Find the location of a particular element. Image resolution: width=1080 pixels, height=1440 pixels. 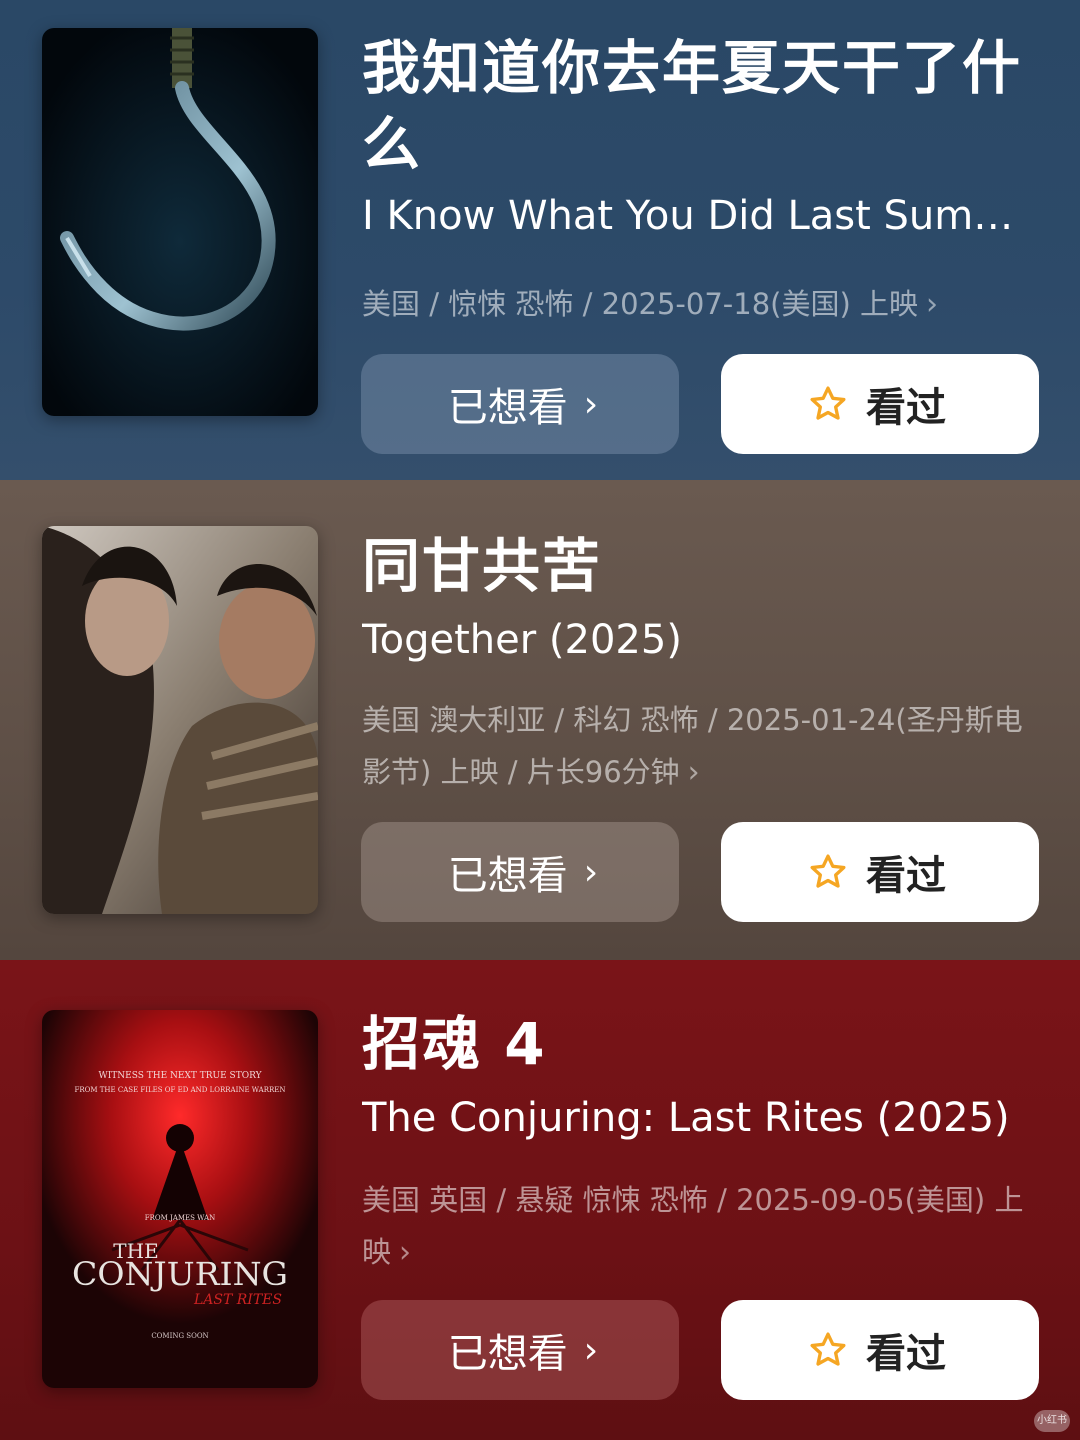

poster-coming-soon: COMING SOON is located at coordinates (179, 1336).